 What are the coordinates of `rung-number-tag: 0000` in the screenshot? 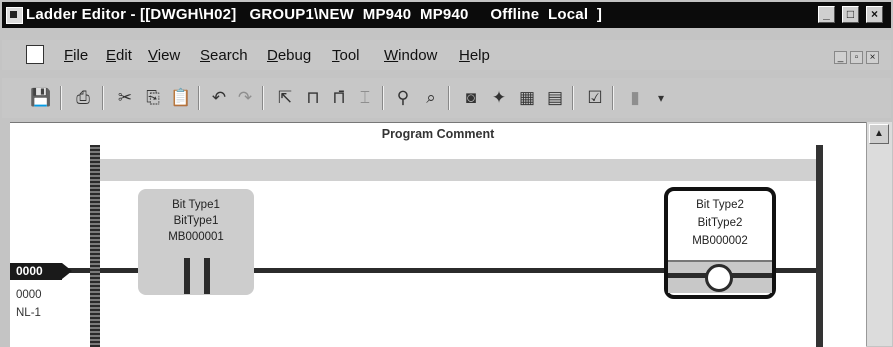 It's located at (41, 271).